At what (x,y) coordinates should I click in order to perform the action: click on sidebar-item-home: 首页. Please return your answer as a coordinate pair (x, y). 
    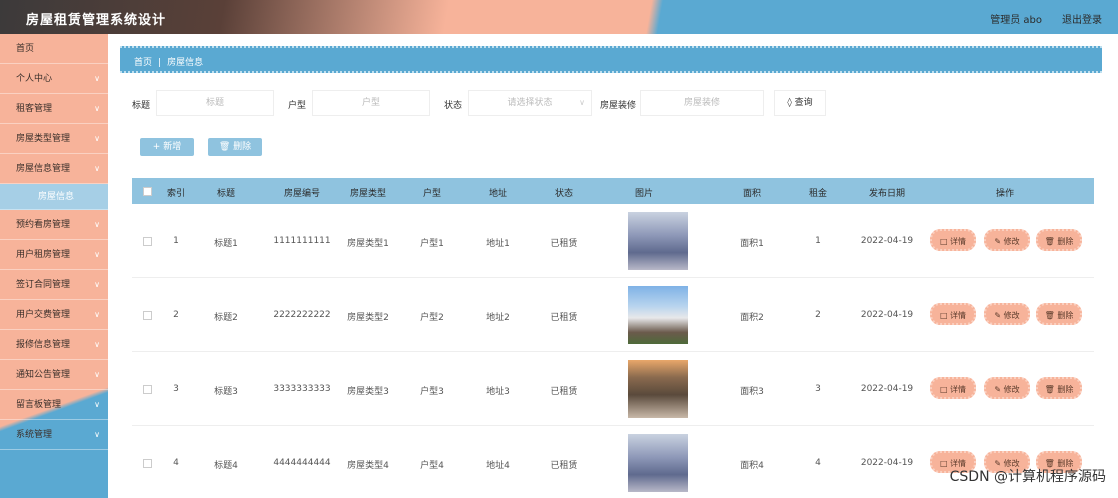
    Looking at the image, I should click on (54, 49).